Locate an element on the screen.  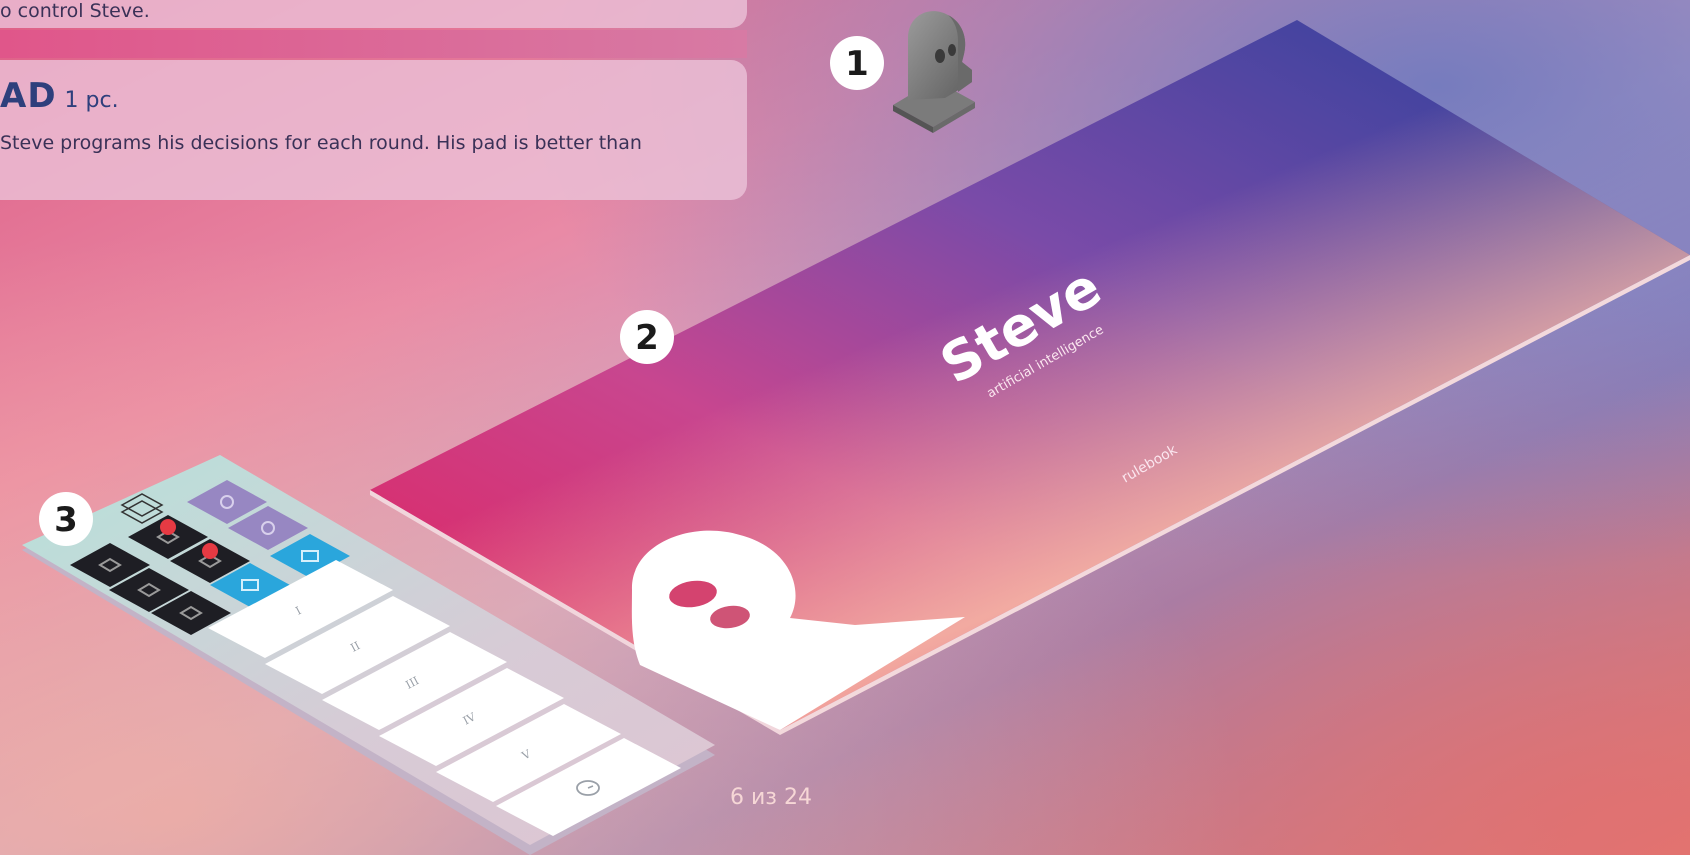
badge-1-label: 1 is located at coordinates (857, 64).